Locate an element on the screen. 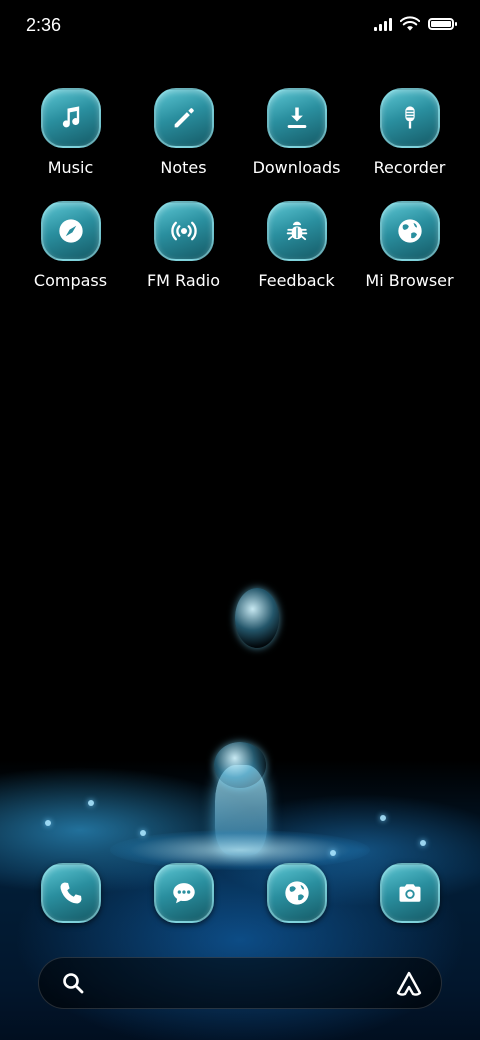 This screenshot has height=1040, width=480. fm-radio-app-icon is located at coordinates (183, 231).